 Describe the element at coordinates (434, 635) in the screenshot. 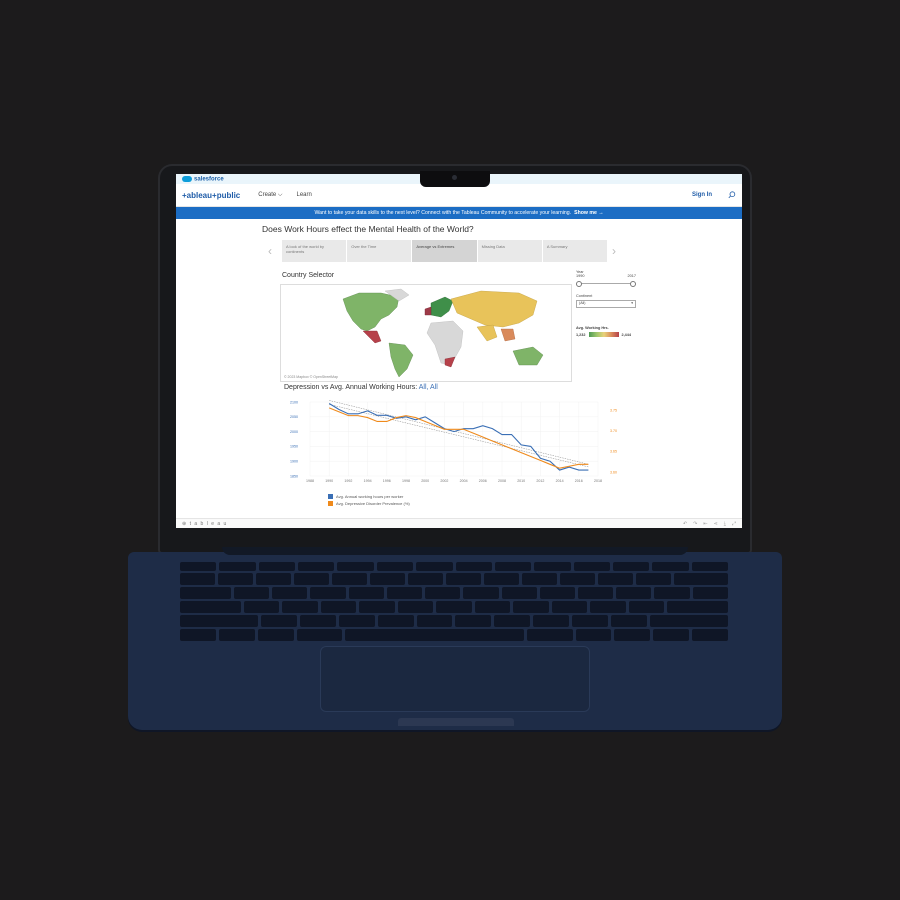

I see `spacebar` at that location.